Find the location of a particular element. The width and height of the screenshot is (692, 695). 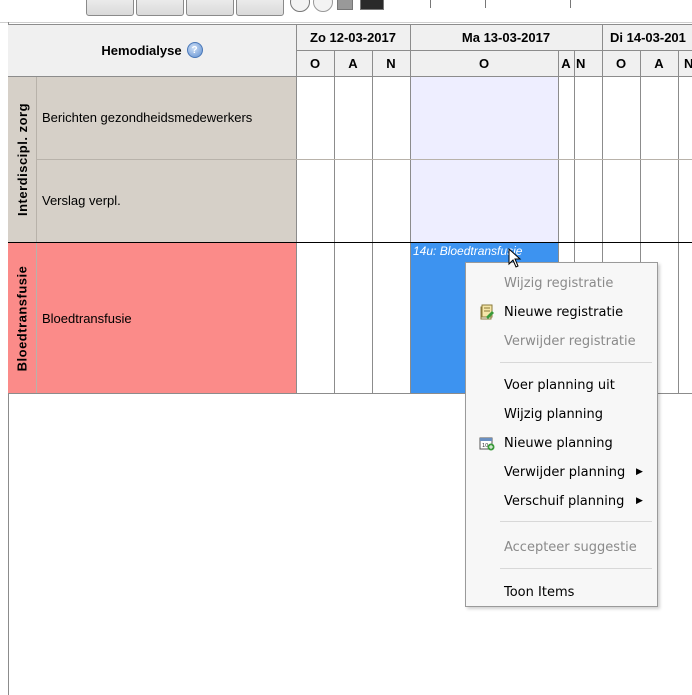

day-header: Ma 13-03-2017 is located at coordinates (506, 37).